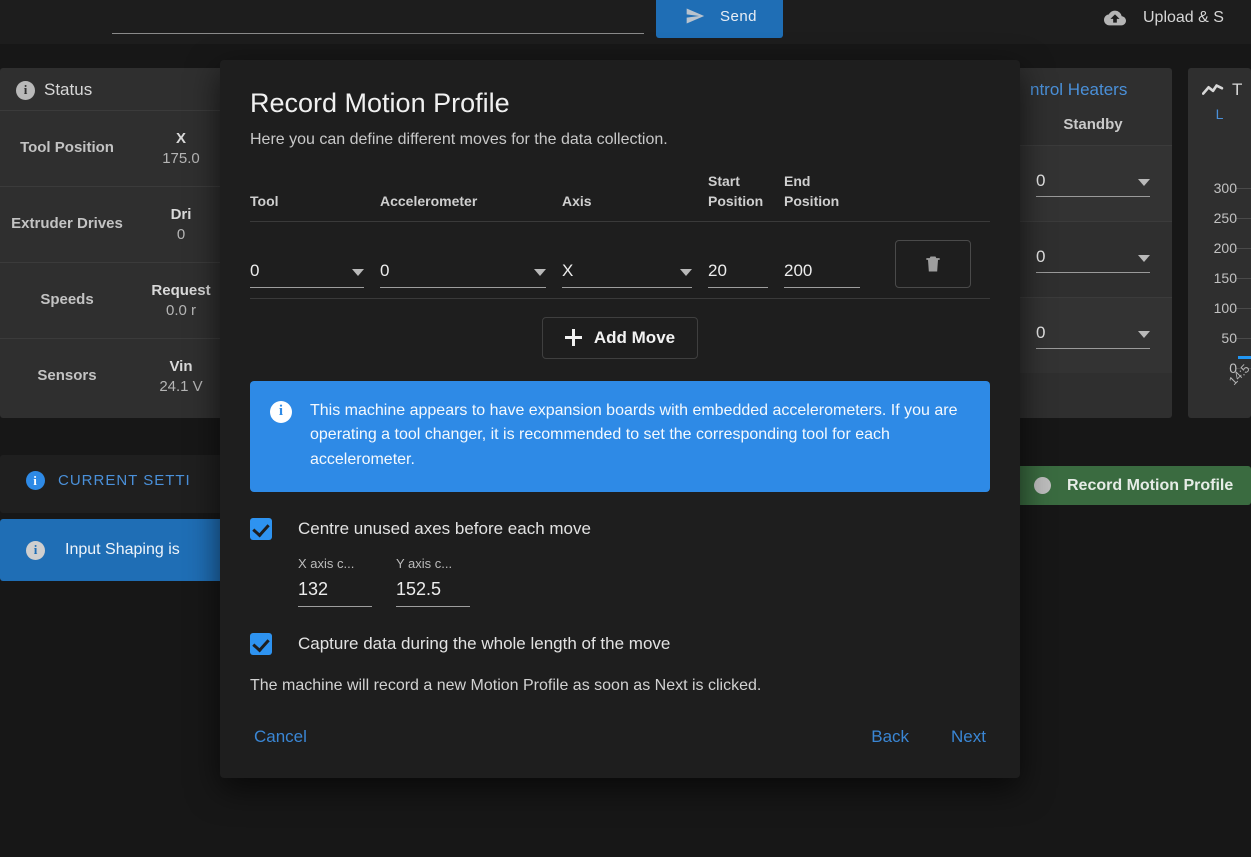 Image resolution: width=1251 pixels, height=857 pixels. Describe the element at coordinates (736, 201) in the screenshot. I see `column-header-start-line2: Position` at that location.